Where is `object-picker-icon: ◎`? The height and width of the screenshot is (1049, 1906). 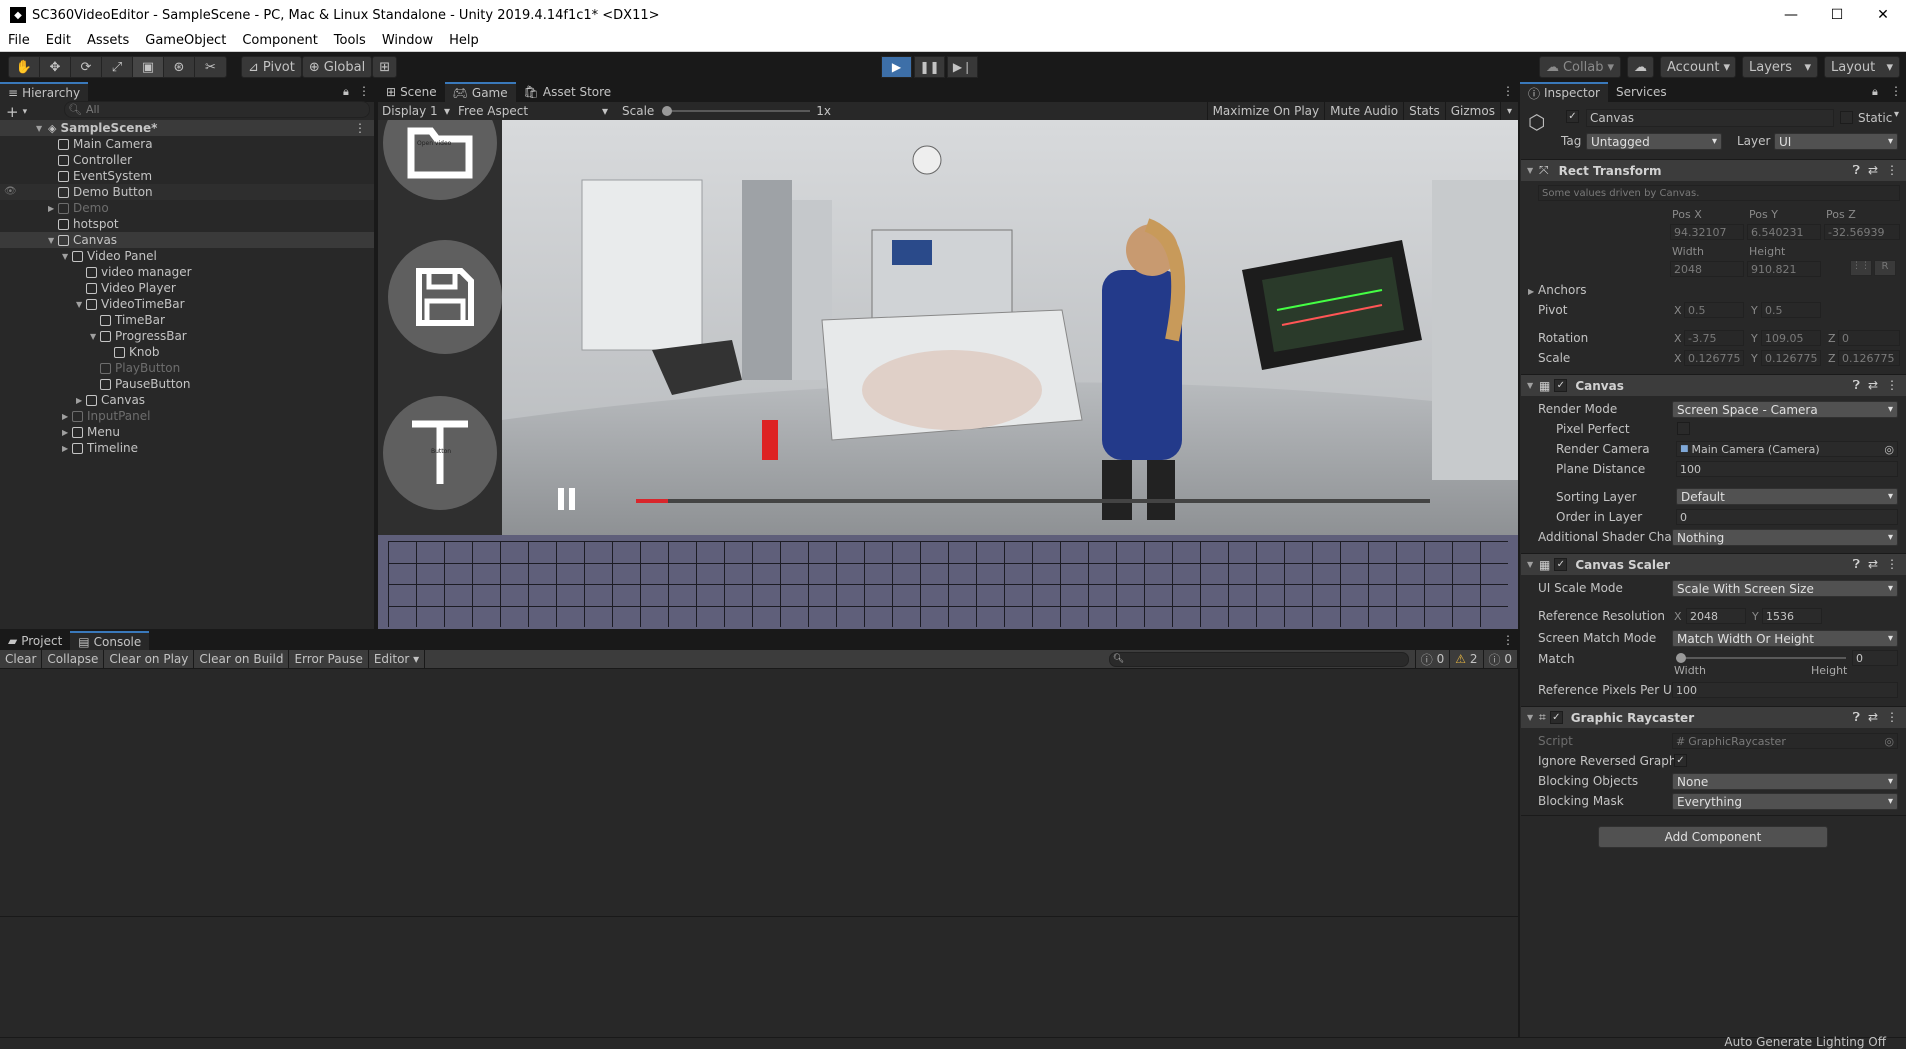
object-picker-icon: ◎ is located at coordinates (1889, 449).